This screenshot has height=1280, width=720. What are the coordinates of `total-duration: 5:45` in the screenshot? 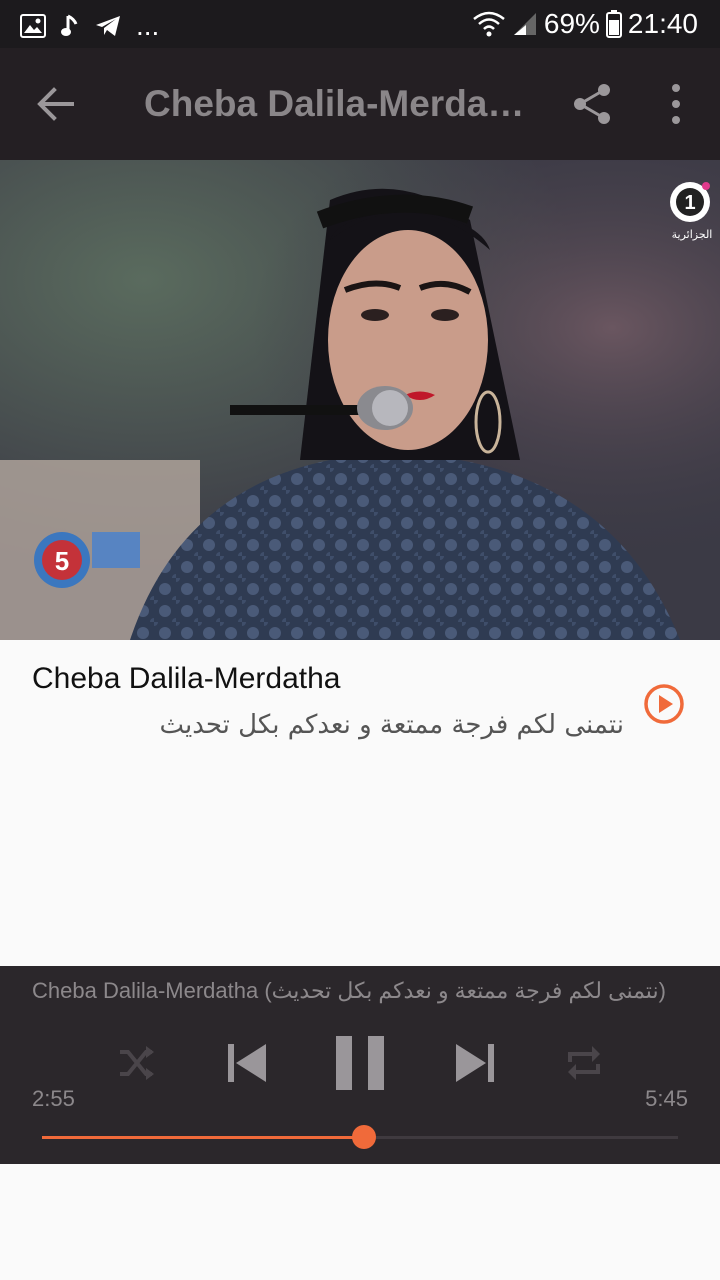 It's located at (666, 1098).